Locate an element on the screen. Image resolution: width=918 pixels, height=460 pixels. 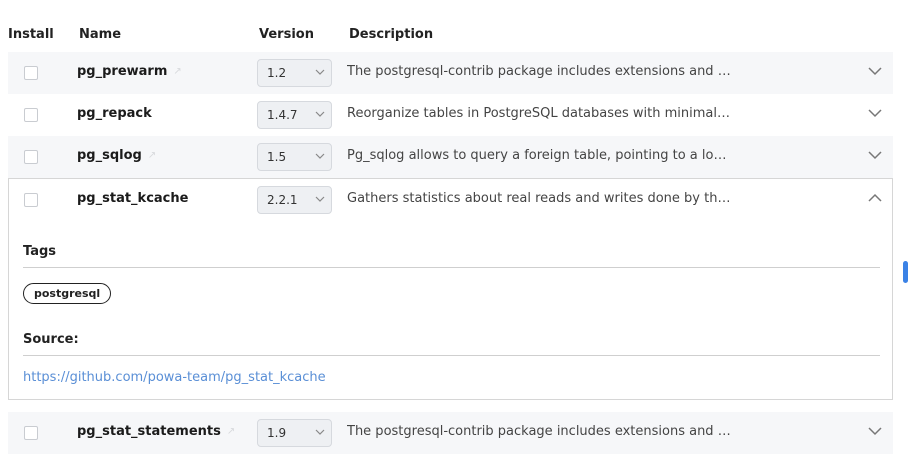
column-header-install: Install is located at coordinates (31, 34).